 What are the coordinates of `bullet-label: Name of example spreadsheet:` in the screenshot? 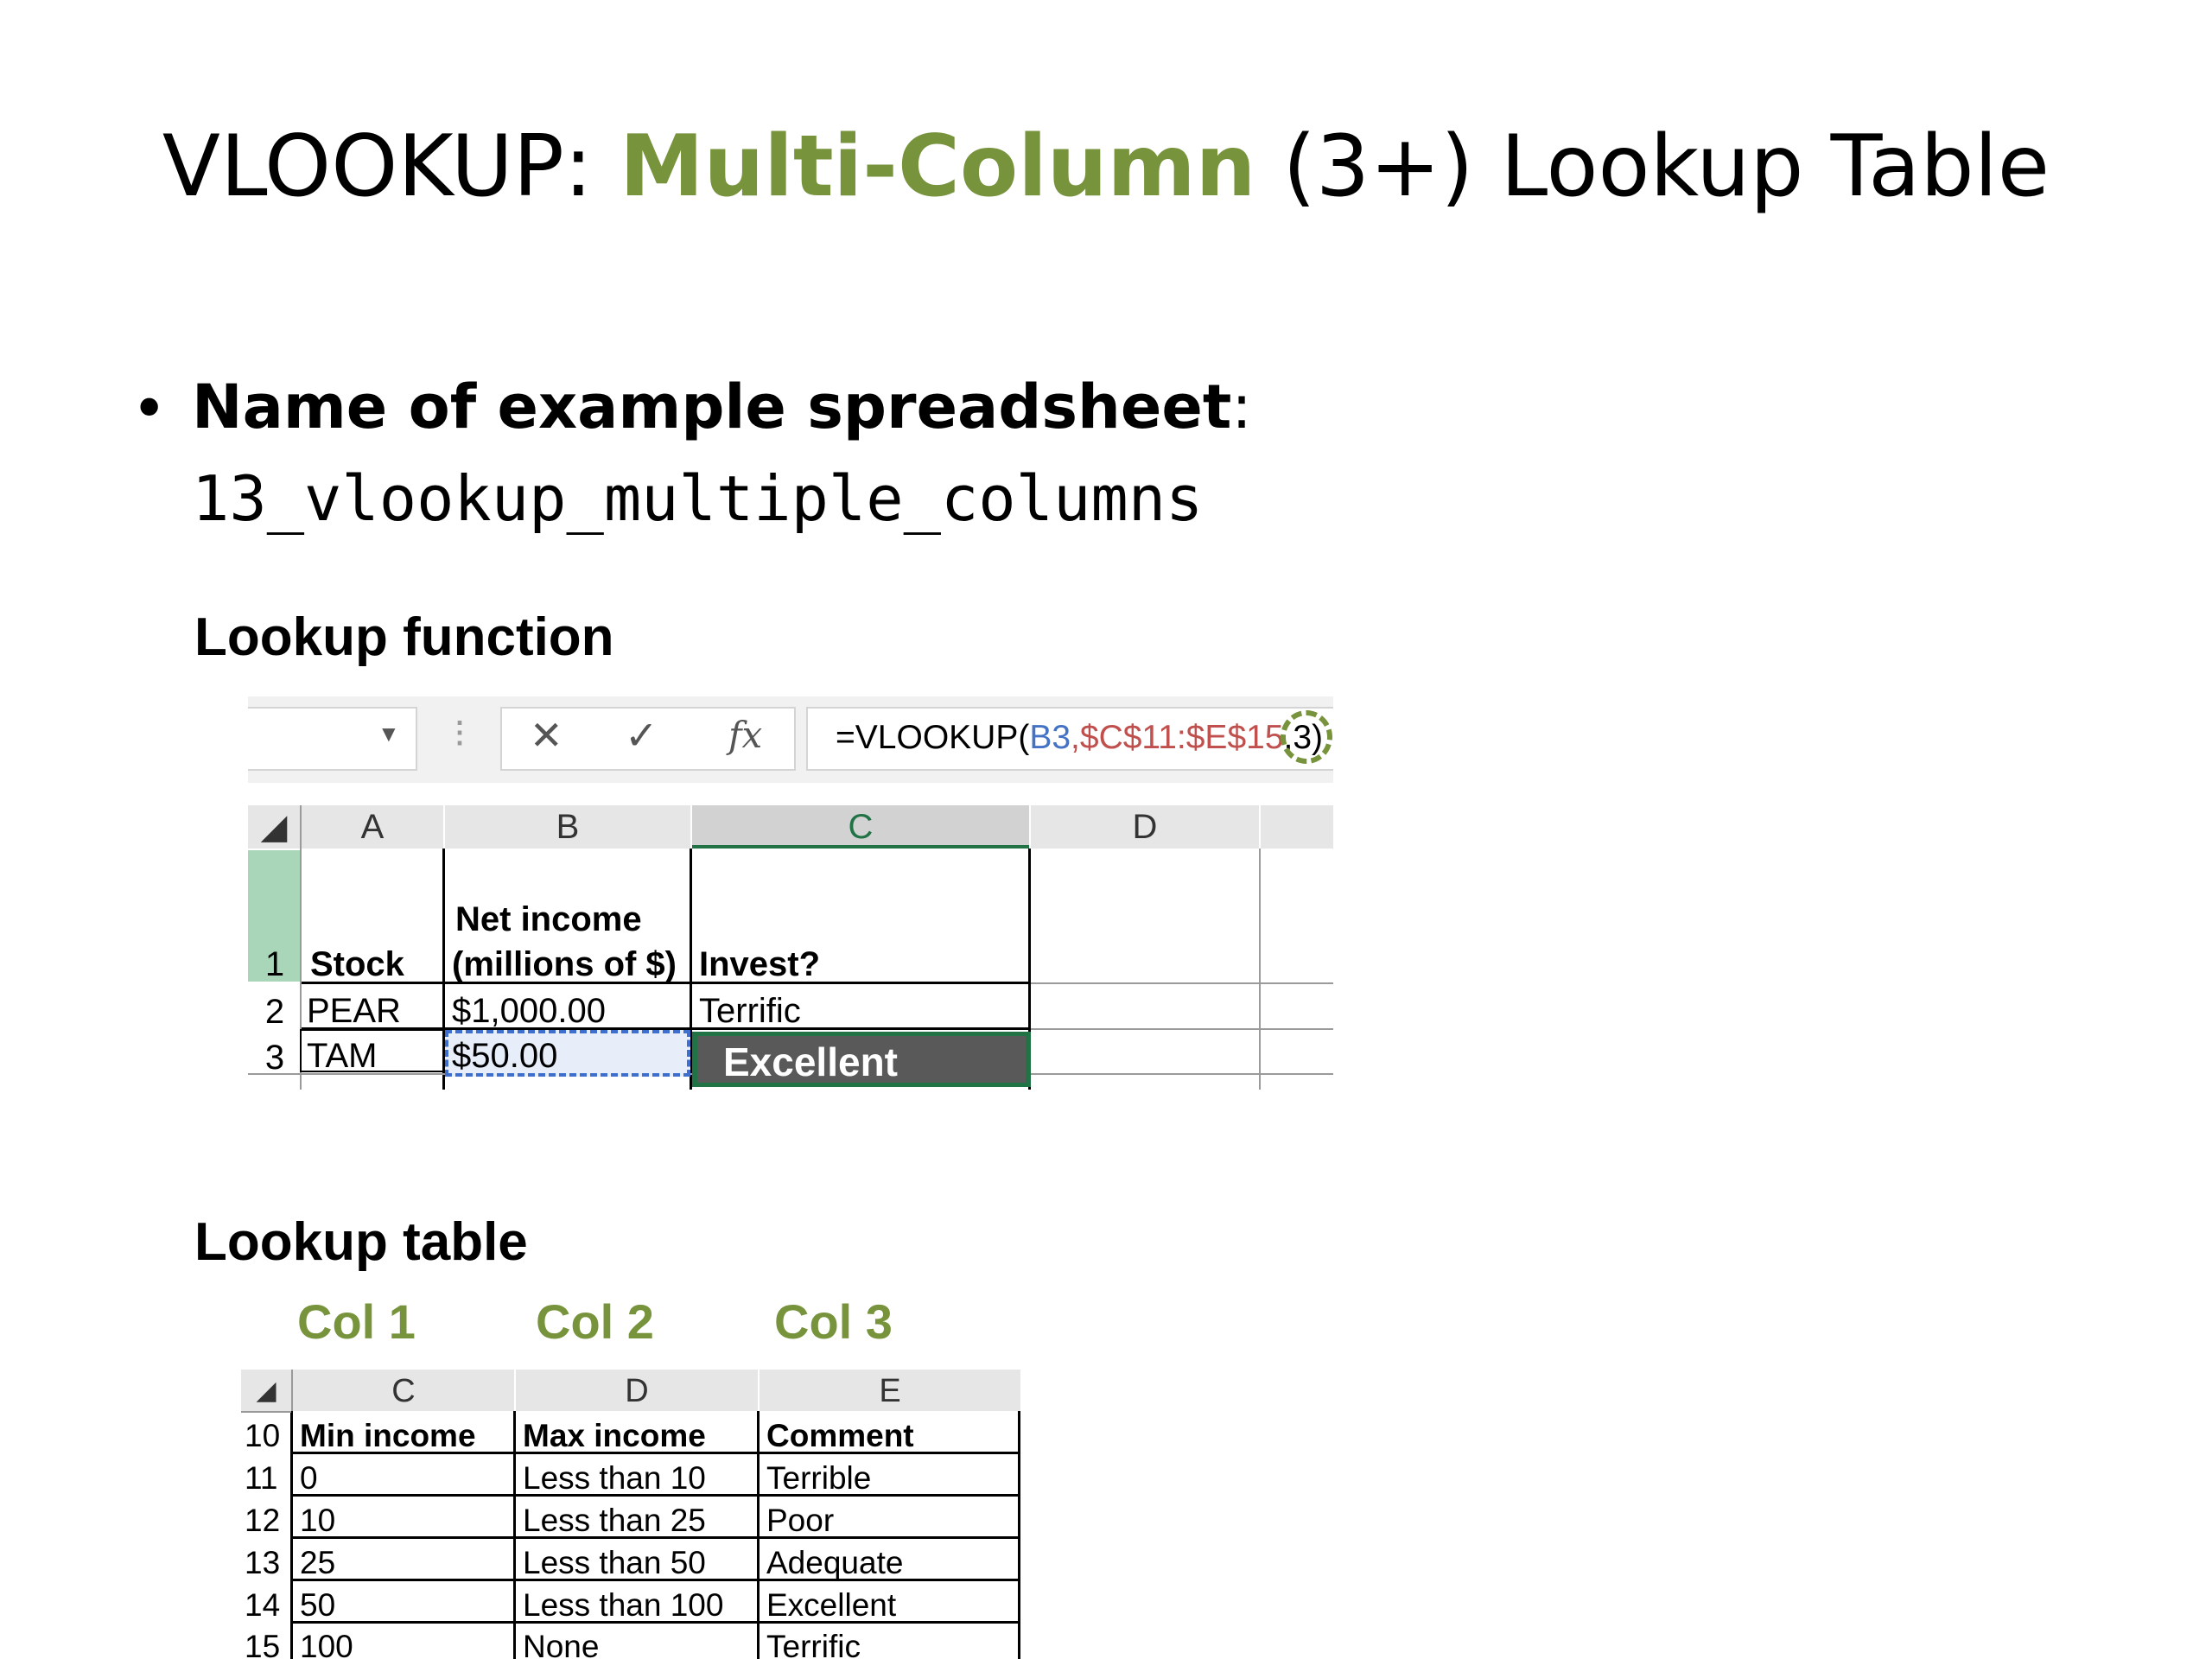 It's located at (722, 407).